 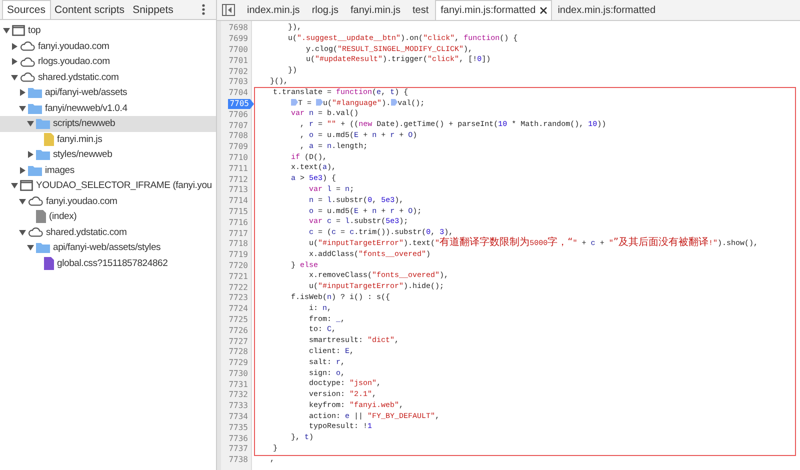 I want to click on line-number: 7733, so click(x=238, y=406).